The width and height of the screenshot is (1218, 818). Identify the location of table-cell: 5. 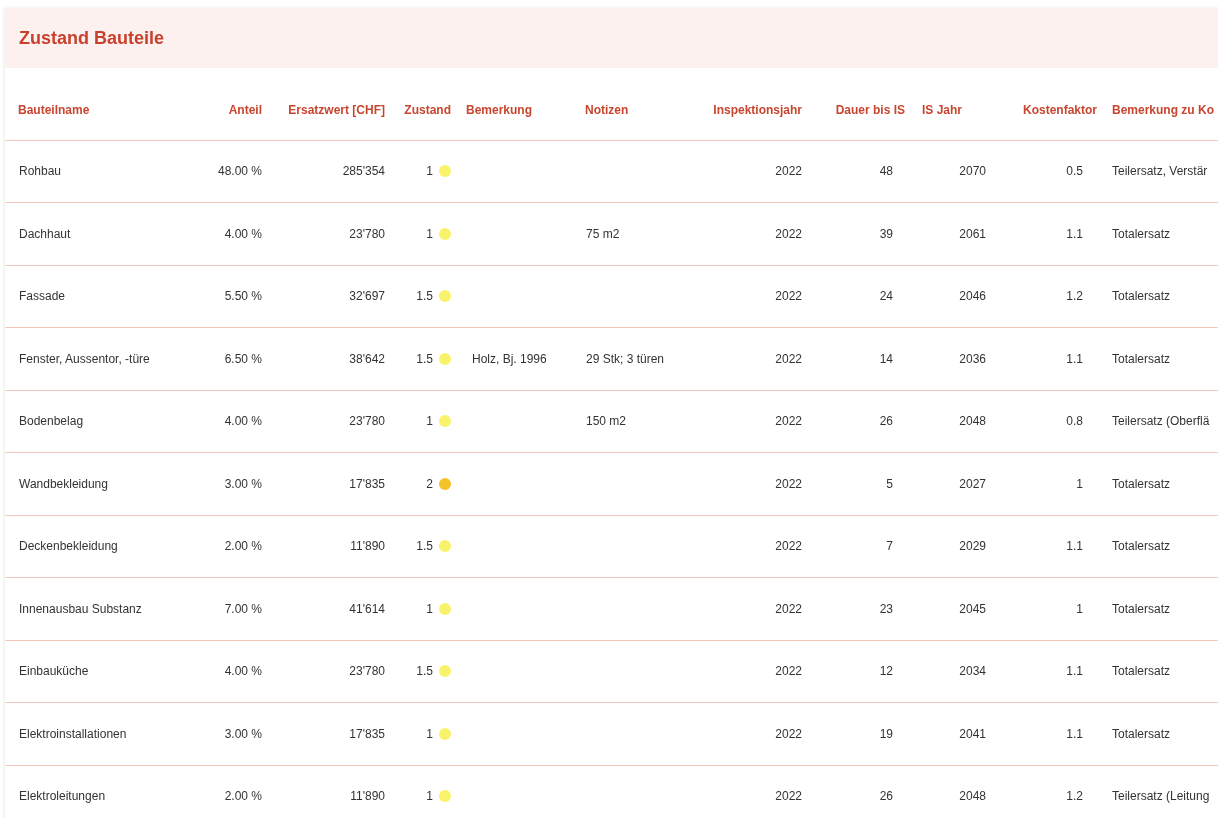
(861, 483).